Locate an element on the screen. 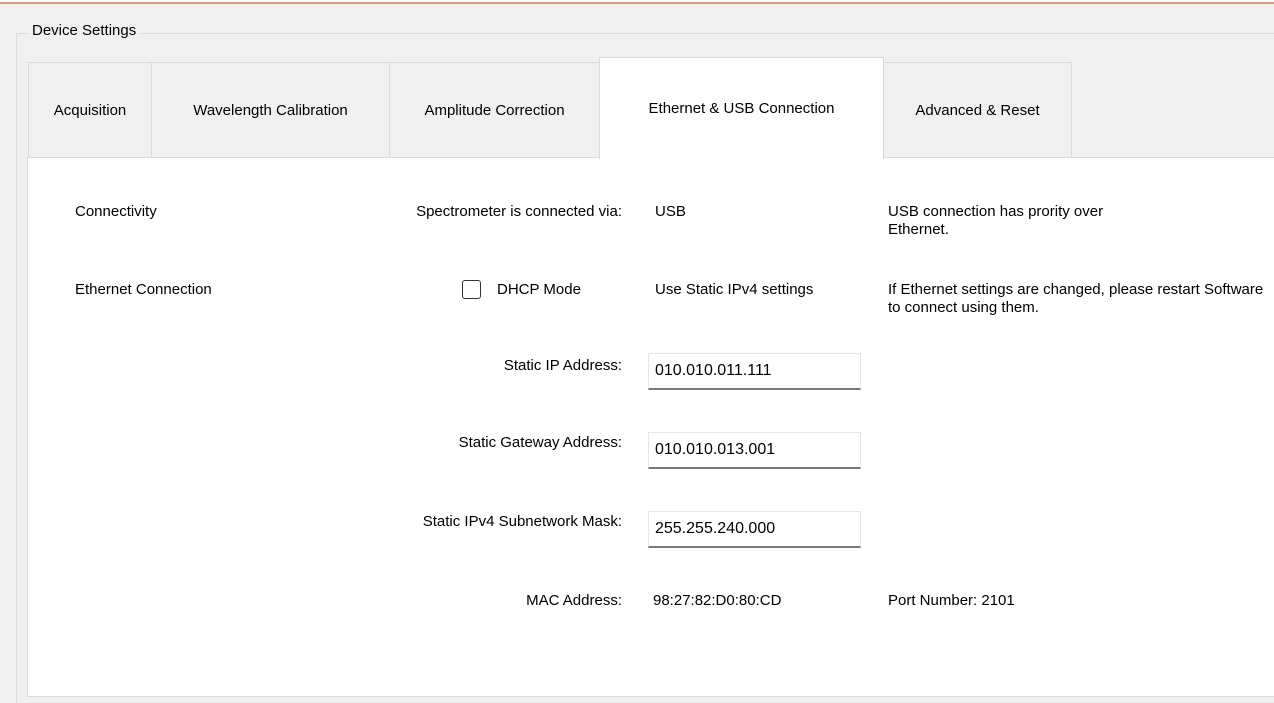  subnet-mask-label: Static IPv4 Subnetwork Mask: is located at coordinates (522, 521).